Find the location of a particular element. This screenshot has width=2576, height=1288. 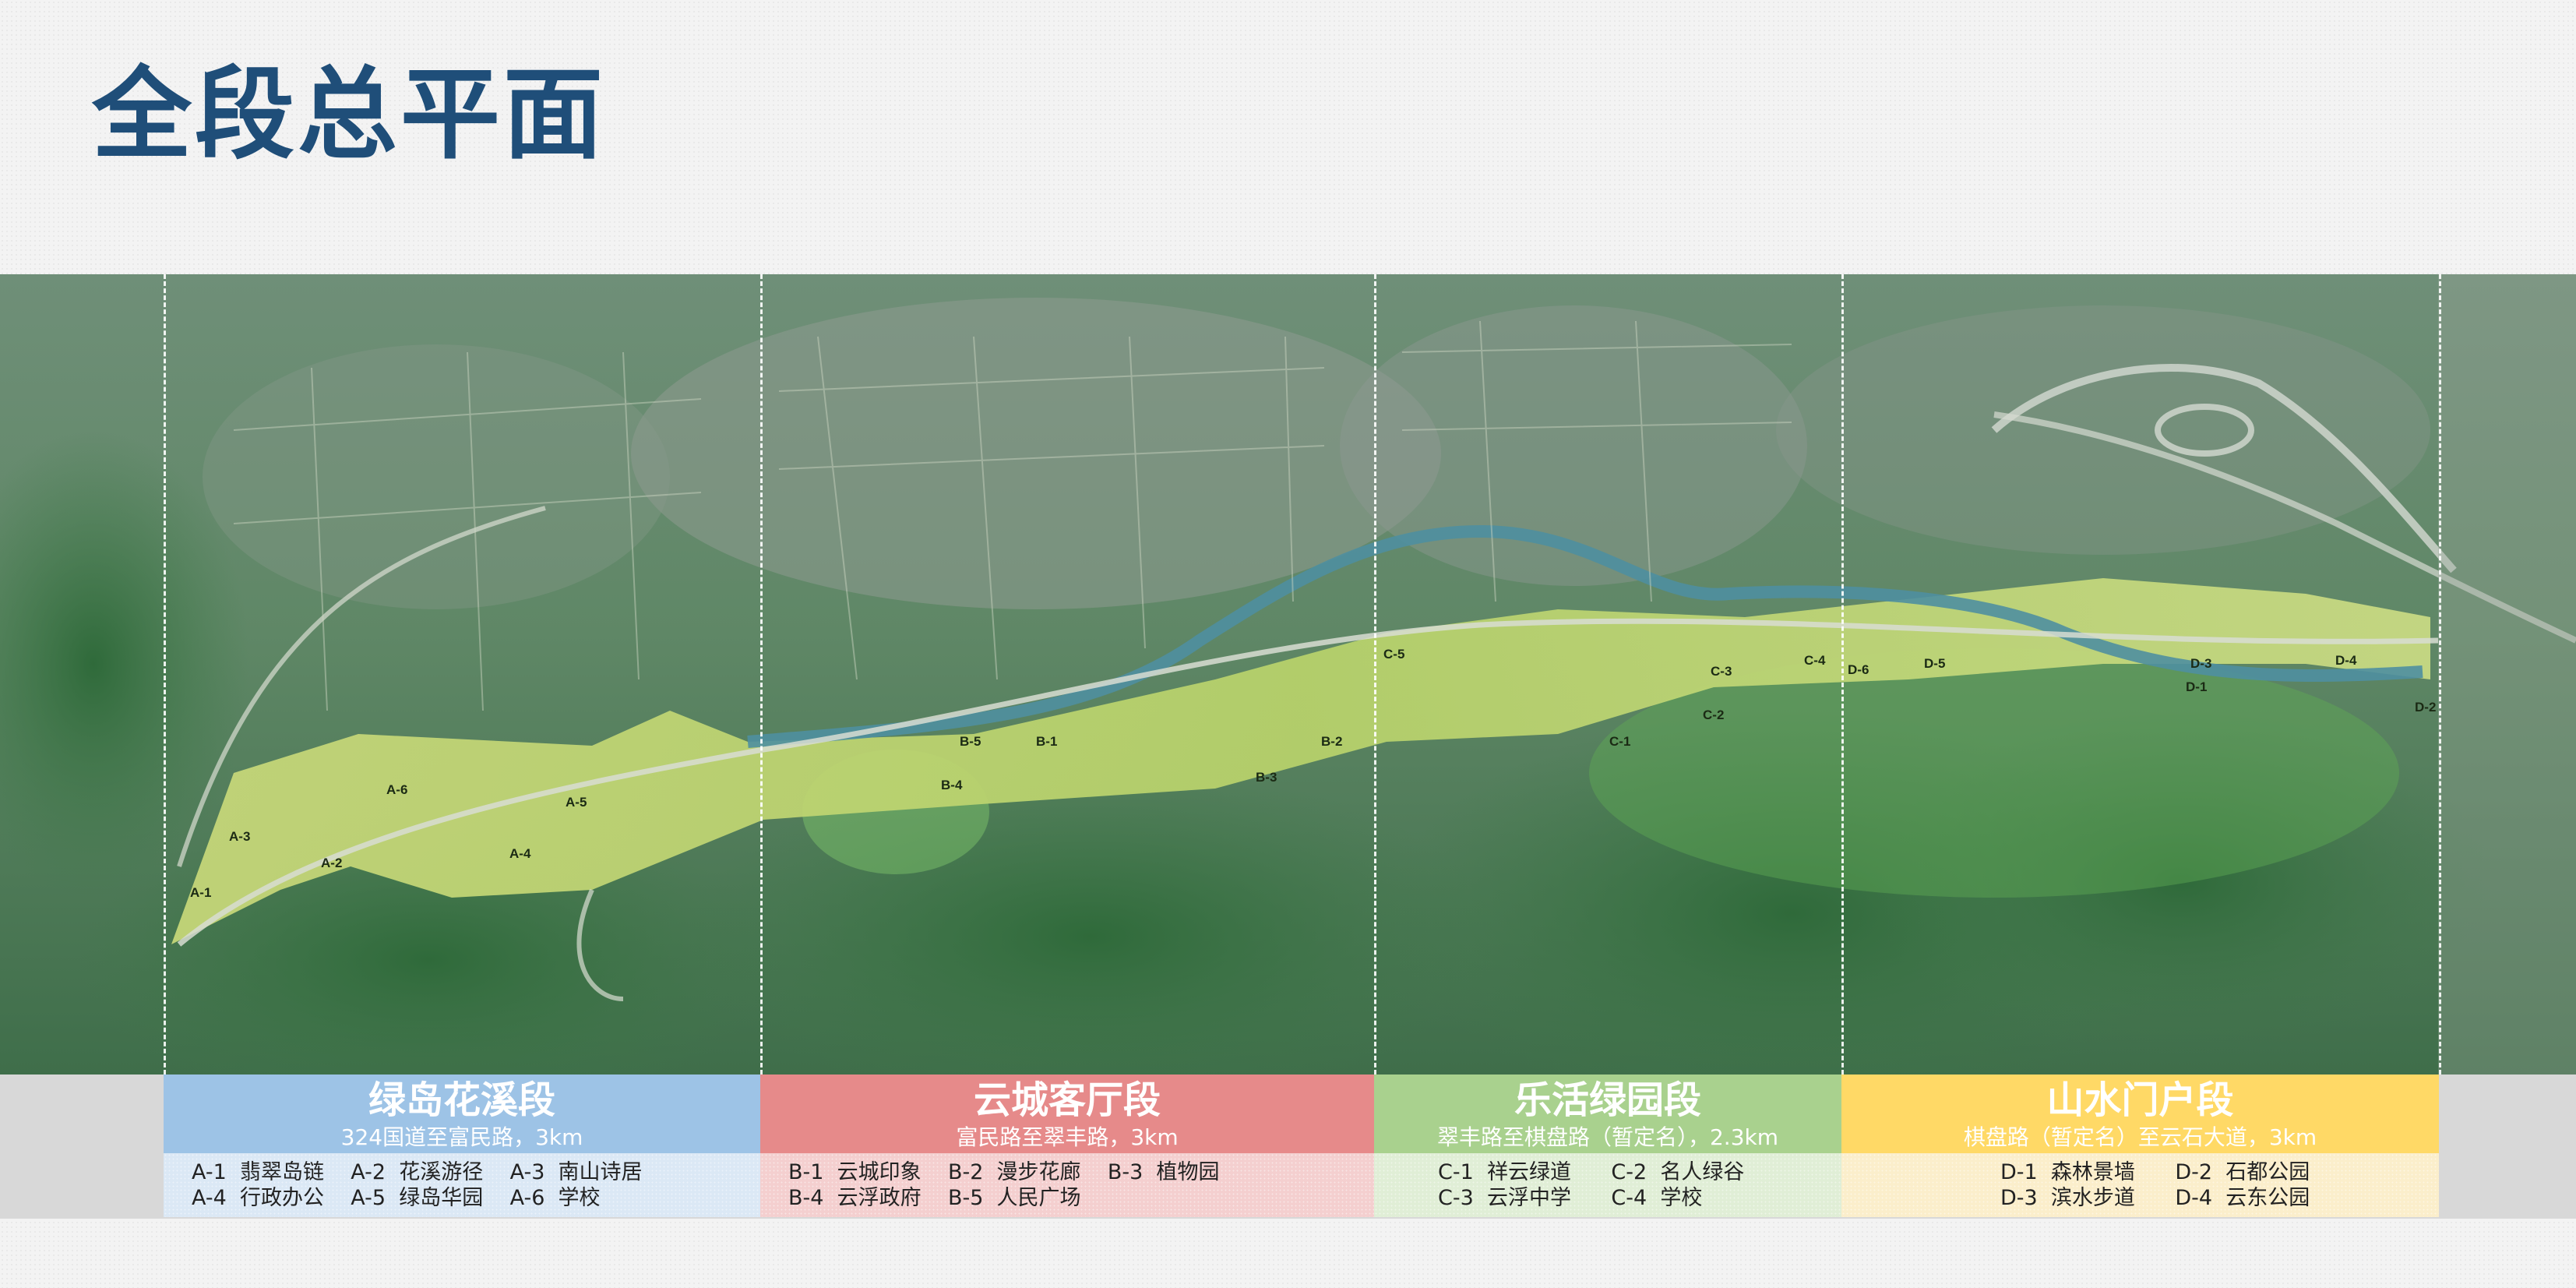

segment-c-items-row1: C-1 祥云绿道 C-2 名人绿谷 is located at coordinates (1591, 1172).